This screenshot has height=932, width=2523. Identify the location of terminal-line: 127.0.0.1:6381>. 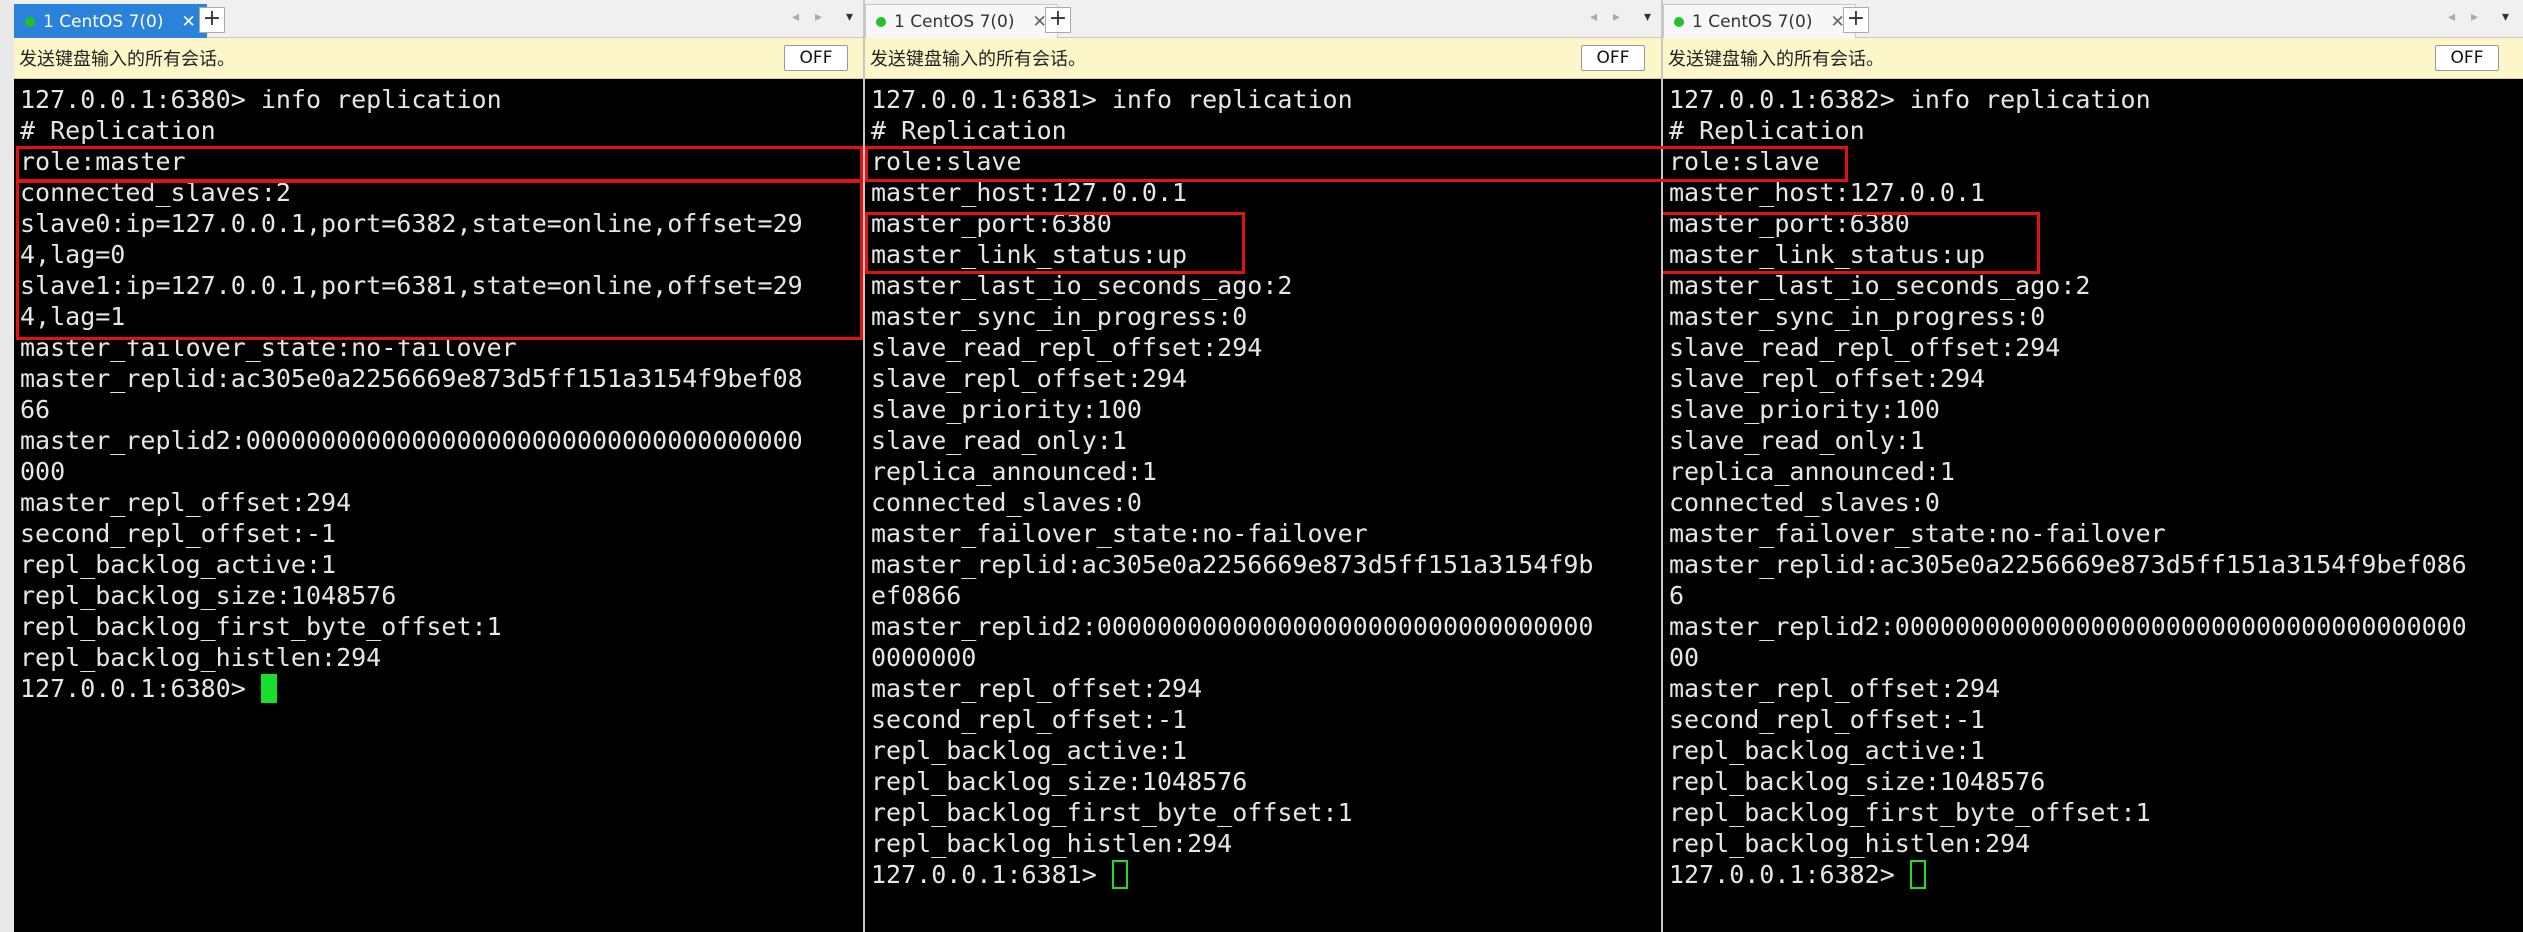
(991, 874).